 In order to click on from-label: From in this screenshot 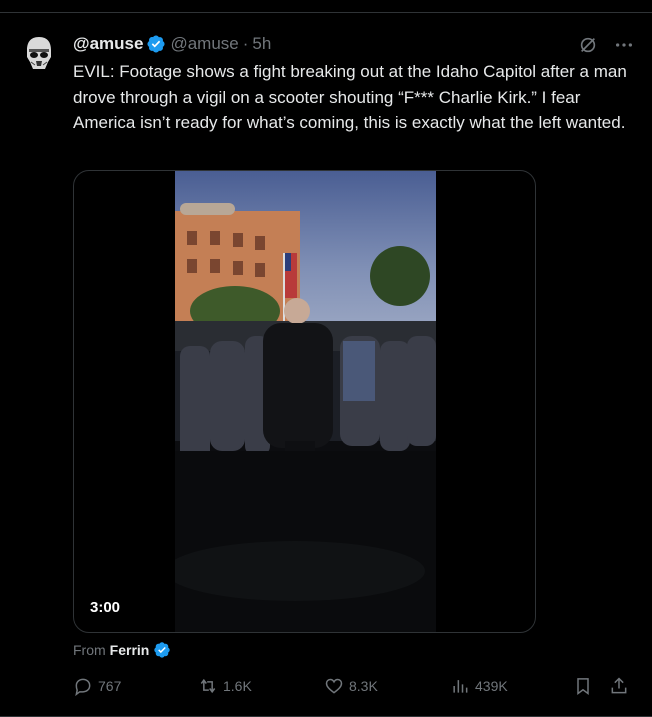, I will do `click(89, 650)`.